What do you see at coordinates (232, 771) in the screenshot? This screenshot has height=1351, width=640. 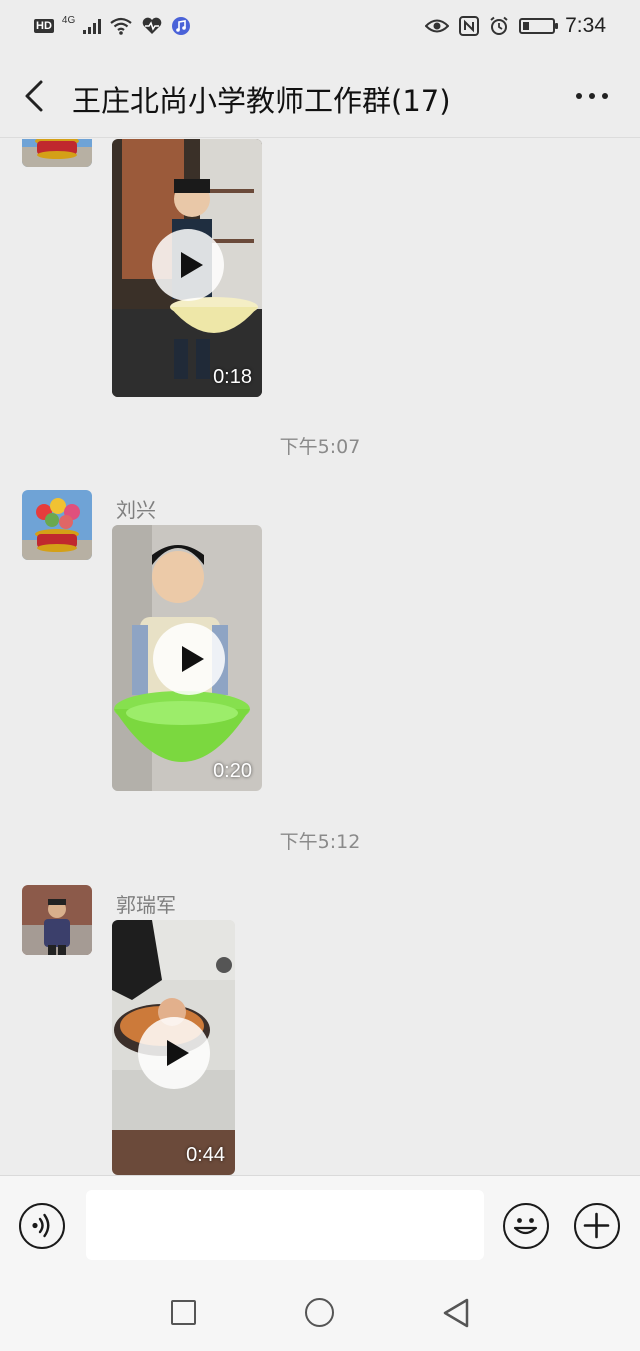 I see `video-duration: 0:20` at bounding box center [232, 771].